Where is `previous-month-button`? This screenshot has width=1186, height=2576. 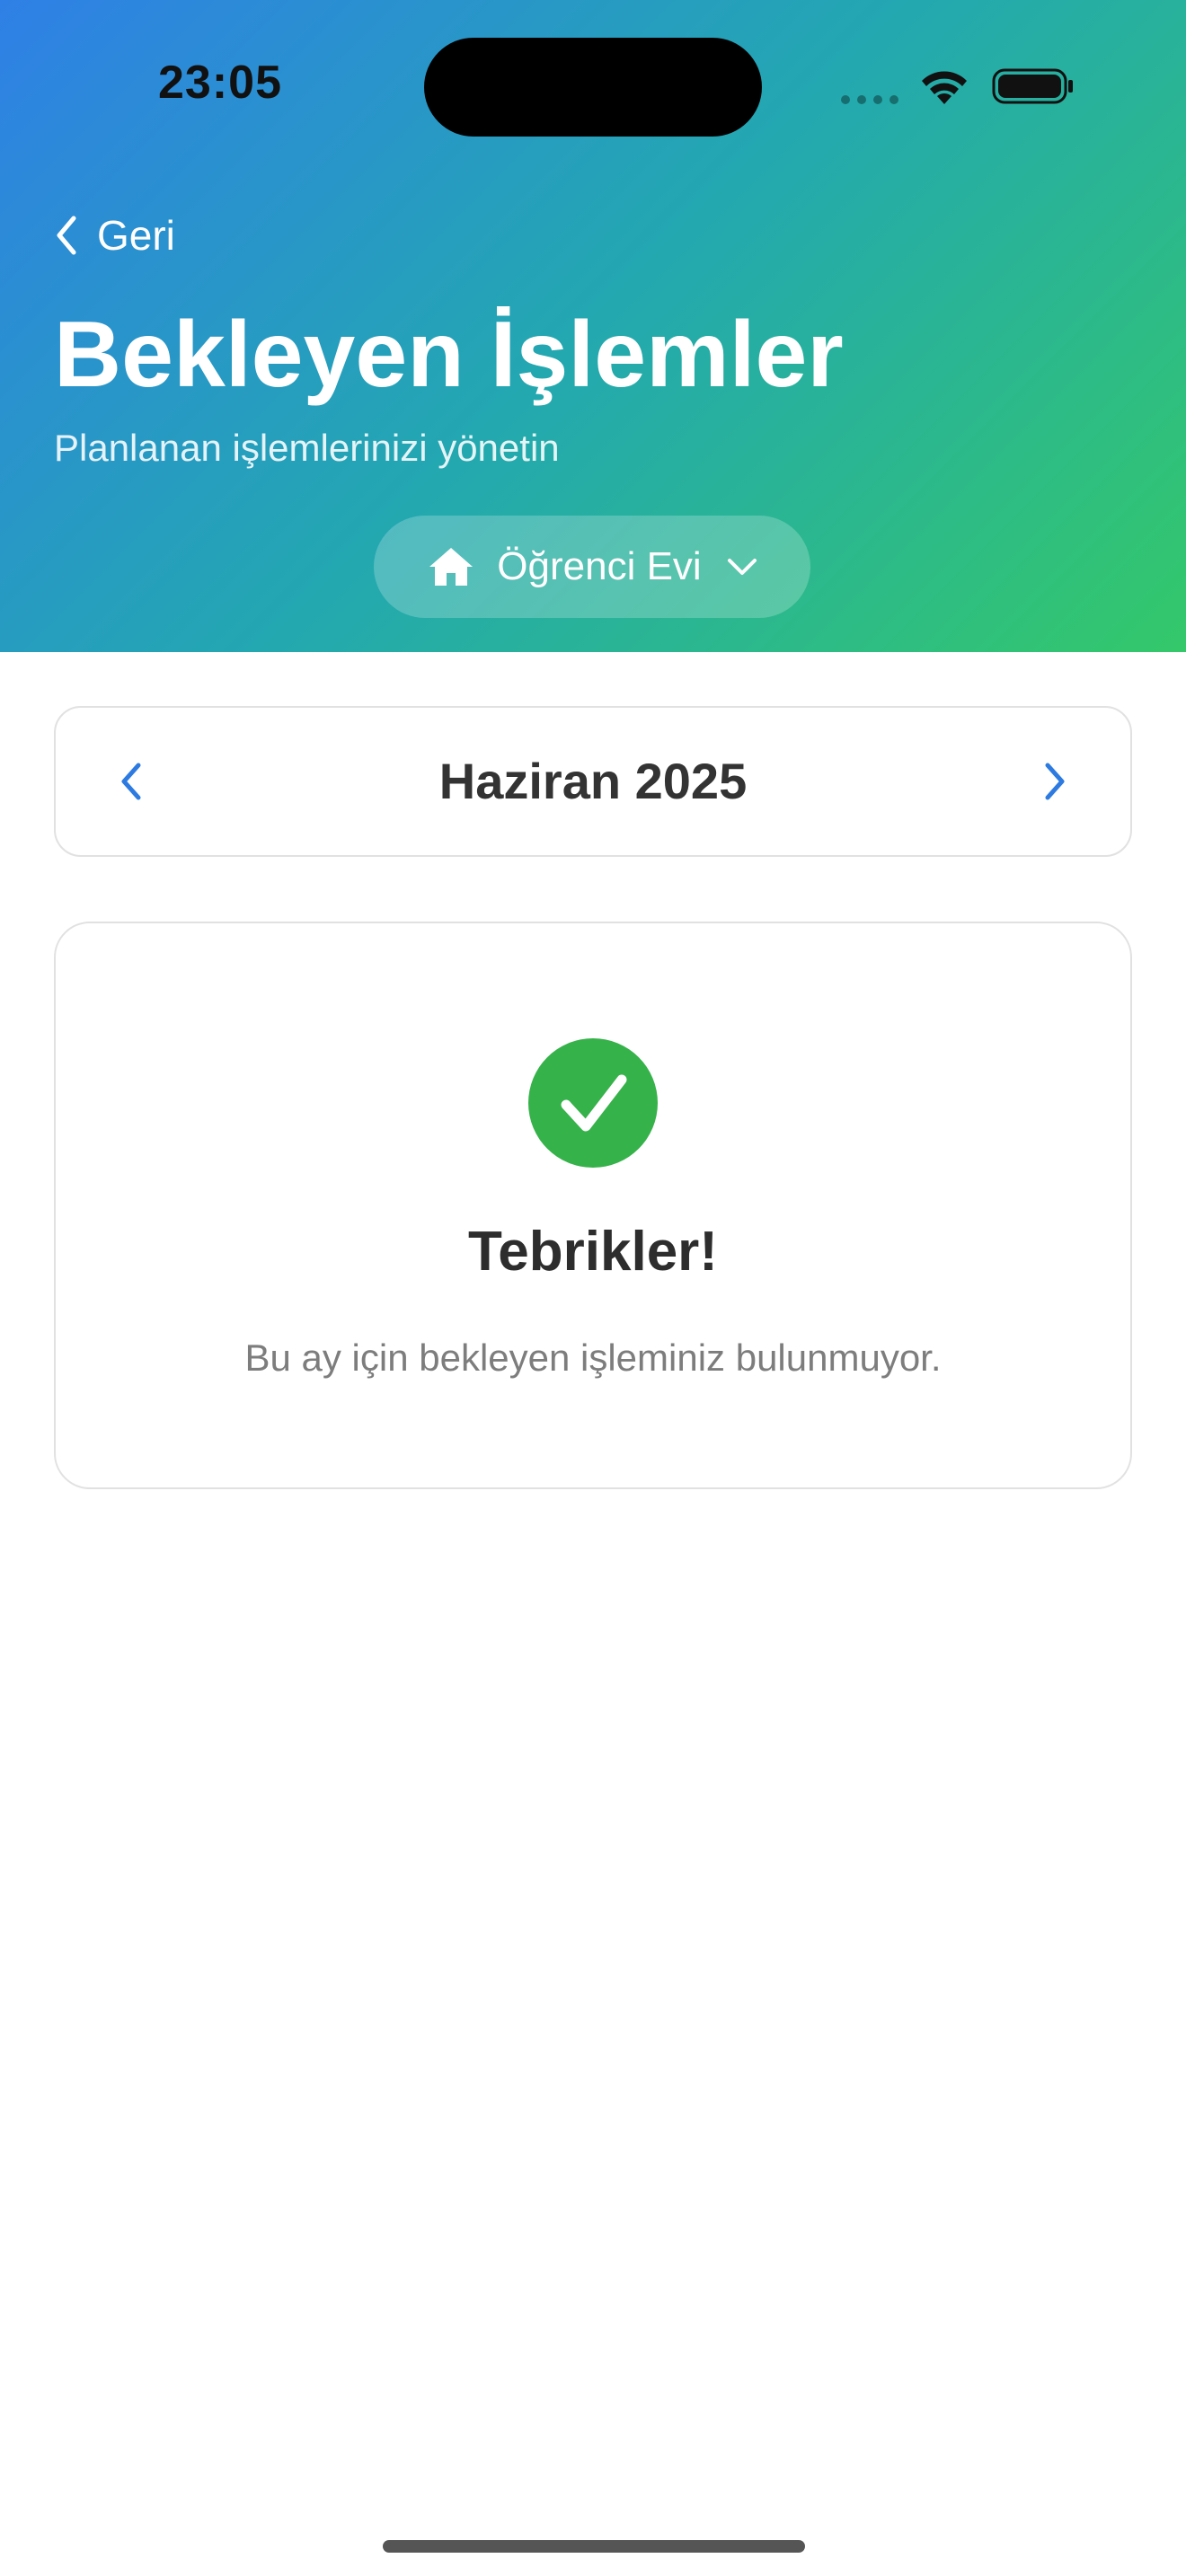 previous-month-button is located at coordinates (131, 781).